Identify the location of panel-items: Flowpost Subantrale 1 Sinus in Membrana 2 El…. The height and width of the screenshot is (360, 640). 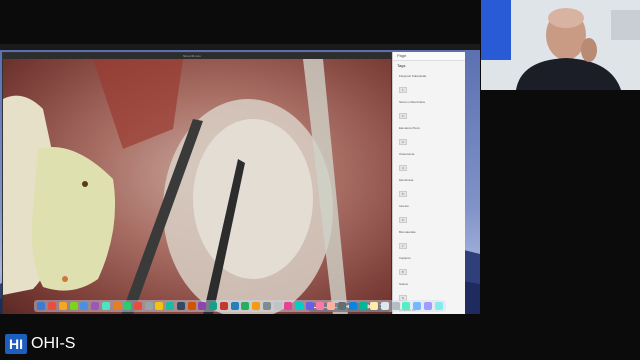
(429, 194).